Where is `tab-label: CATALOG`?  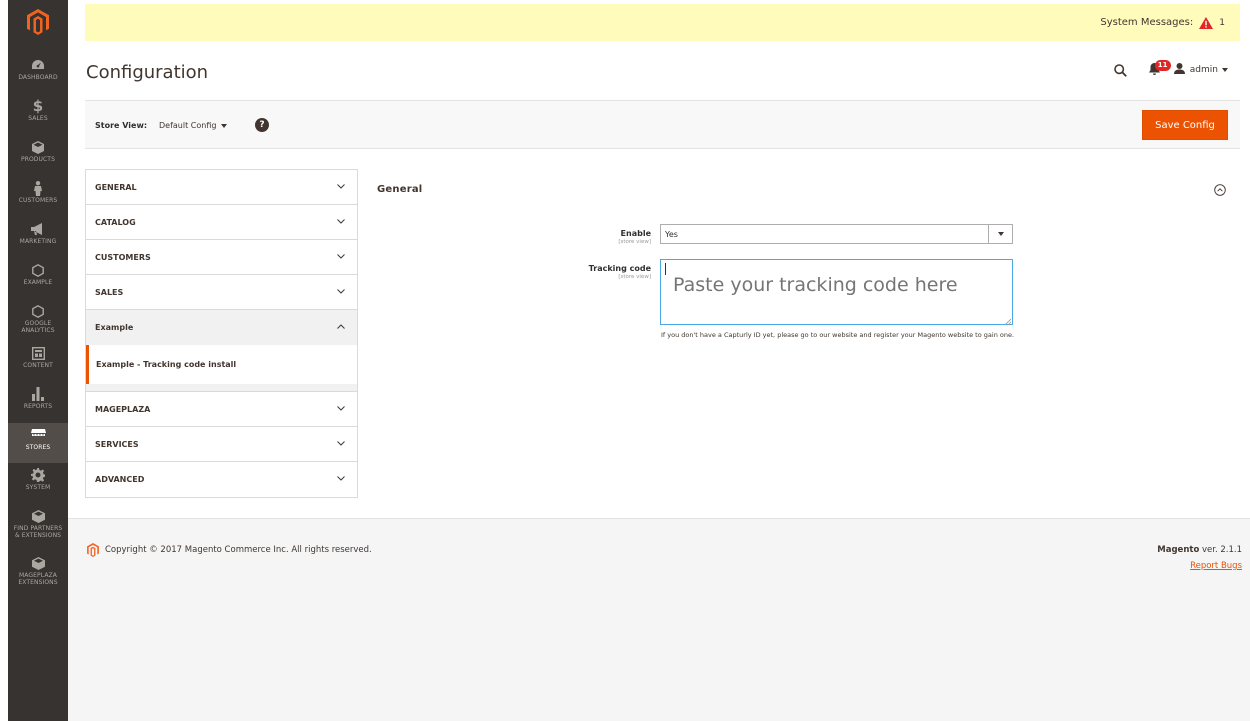 tab-label: CATALOG is located at coordinates (115, 222).